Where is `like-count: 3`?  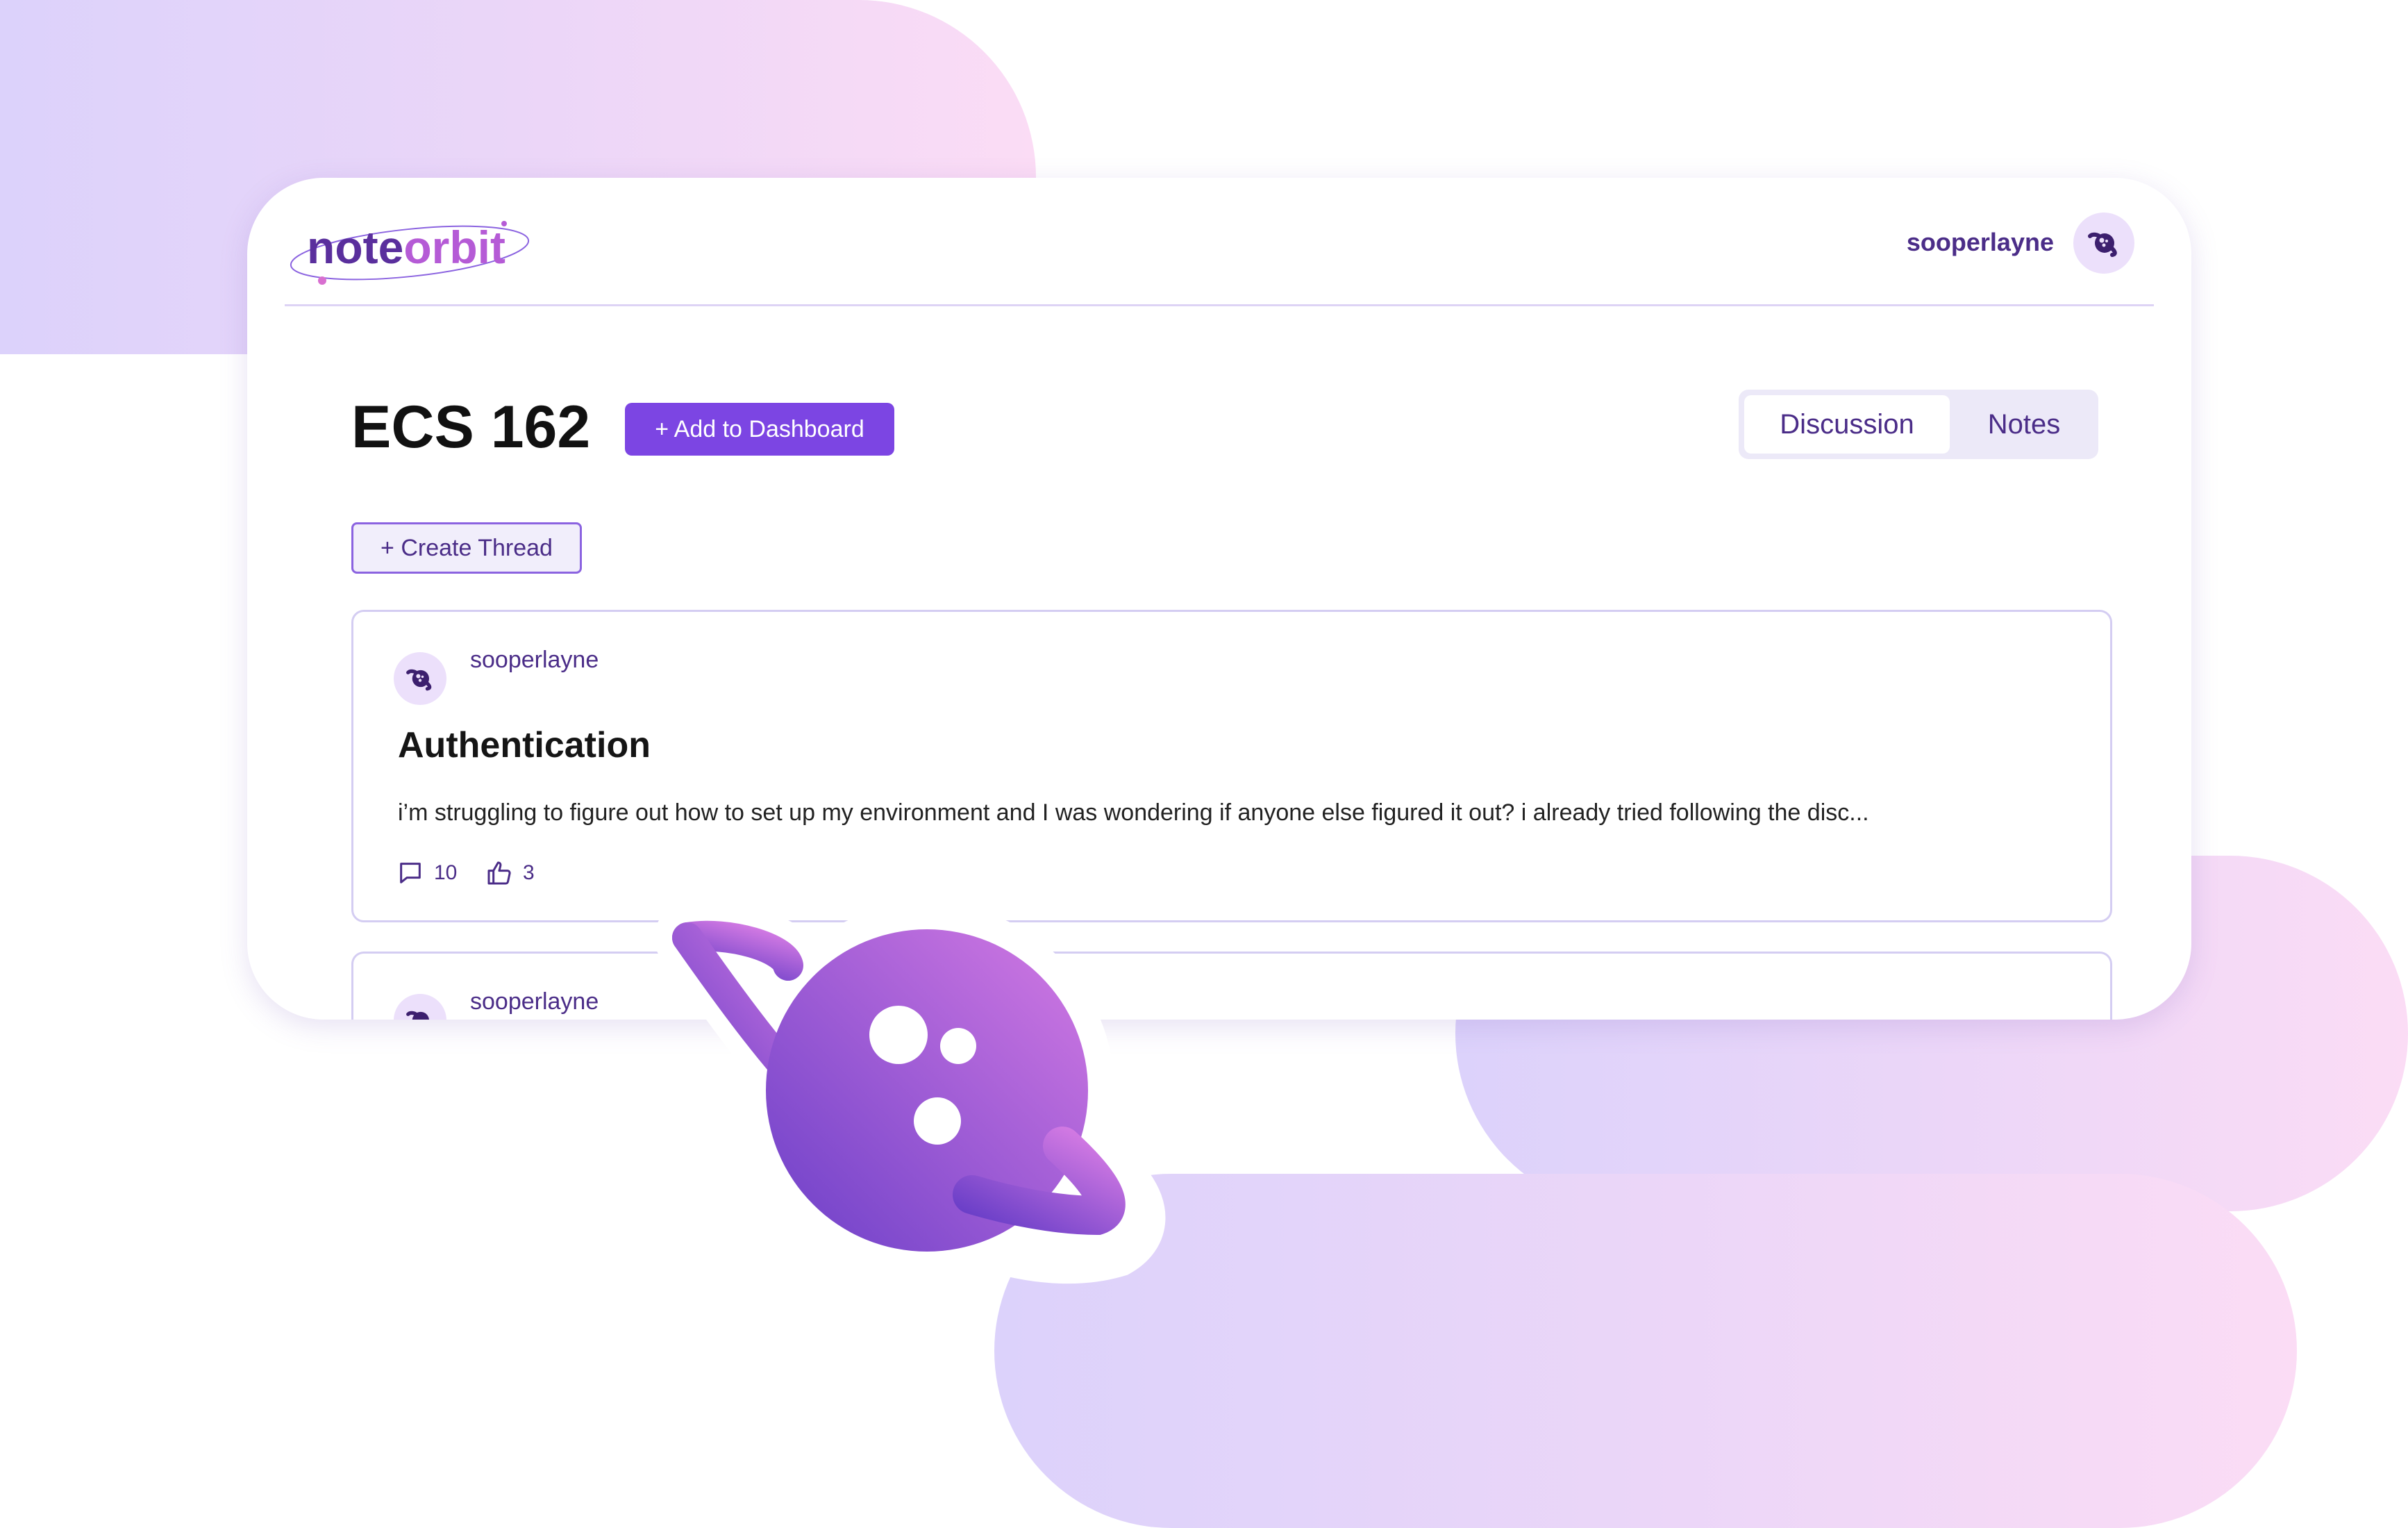 like-count: 3 is located at coordinates (510, 873).